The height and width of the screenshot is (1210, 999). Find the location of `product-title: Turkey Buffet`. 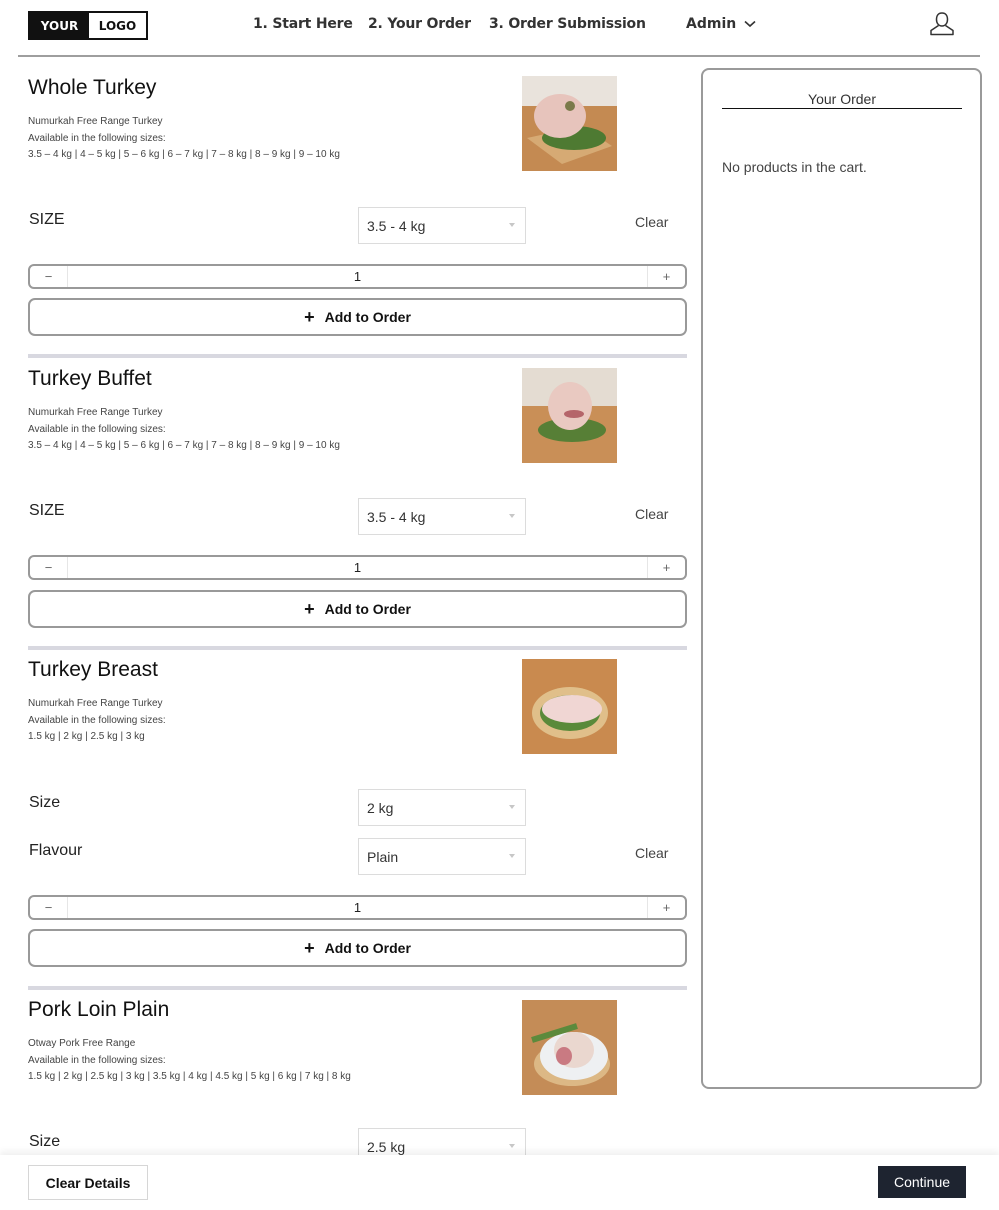

product-title: Turkey Buffet is located at coordinates (90, 378).